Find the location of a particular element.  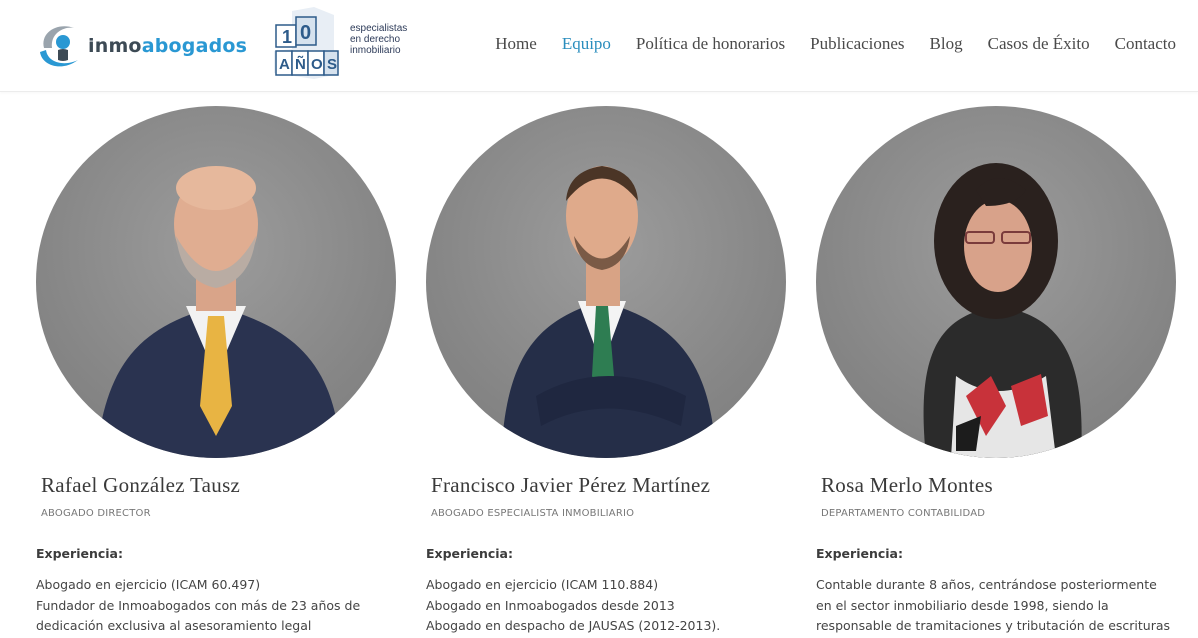

nav-equipo: Equipo is located at coordinates (586, 44).